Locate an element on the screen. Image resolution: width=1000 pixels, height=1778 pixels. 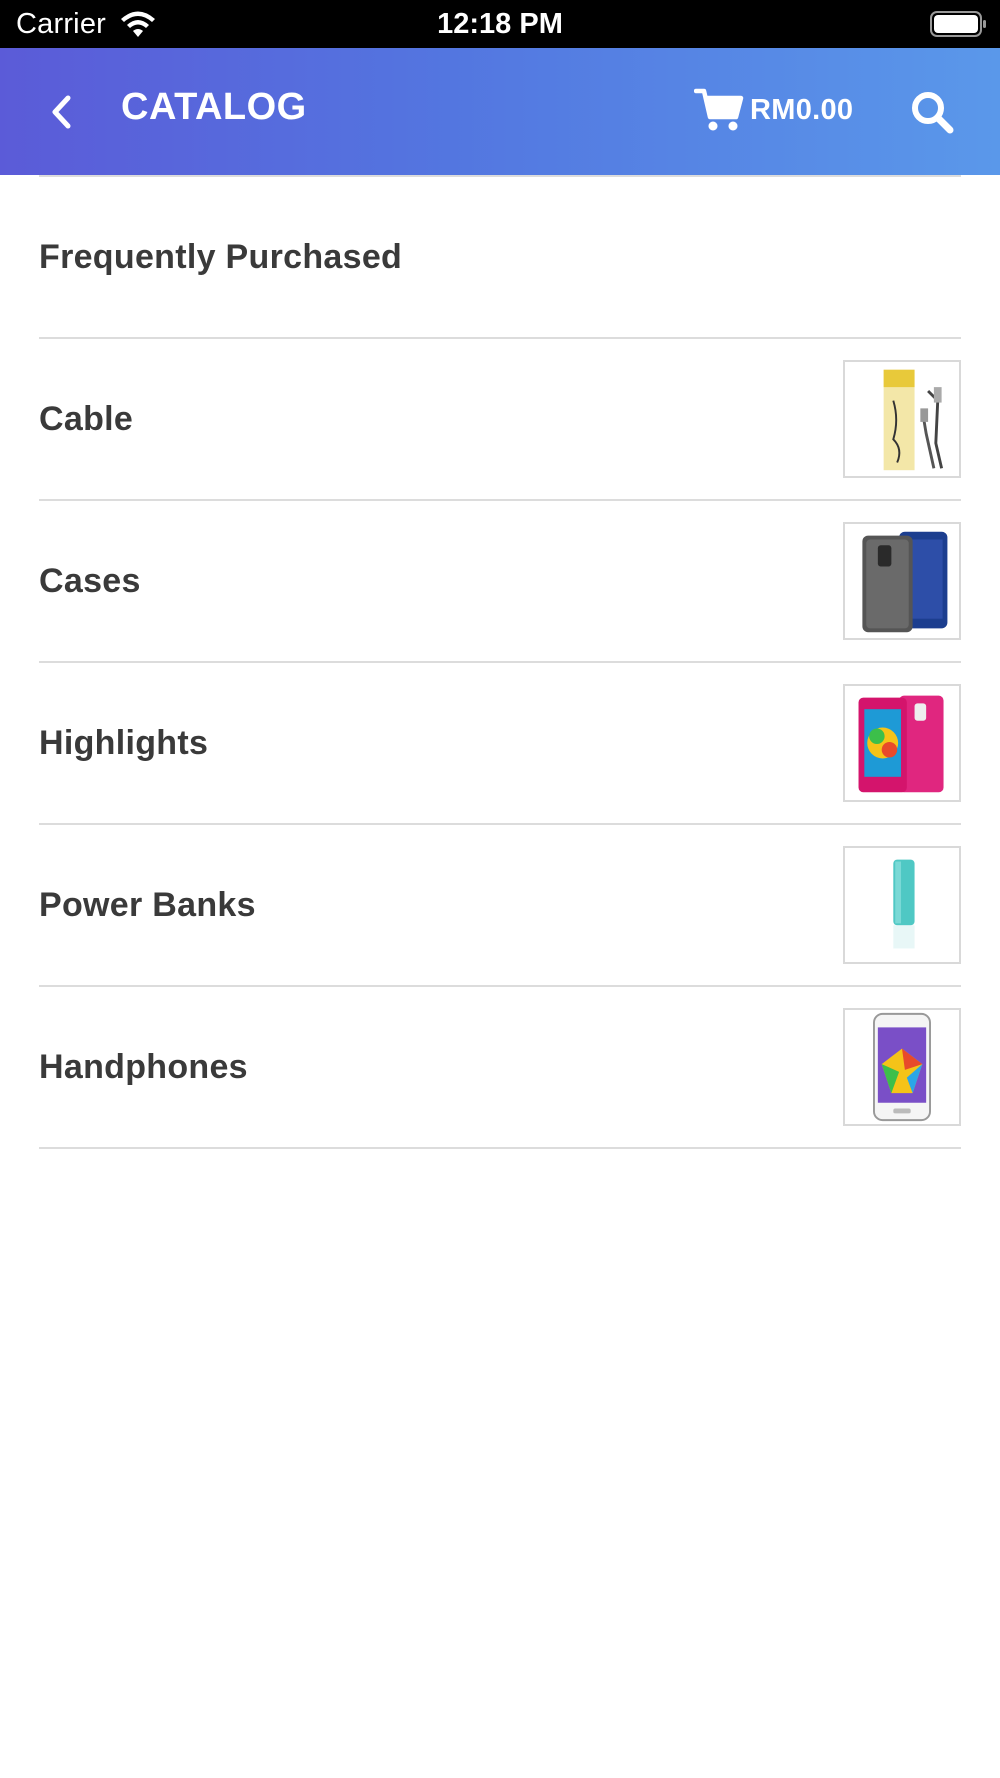
catalog-item-highlights: Highlights is located at coordinates (500, 744).